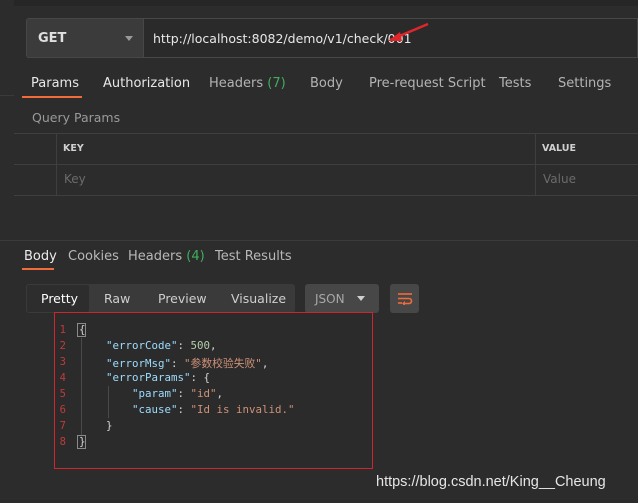 The image size is (638, 503). I want to click on code-line: "cause": "Id is invalid.", so click(213, 409).